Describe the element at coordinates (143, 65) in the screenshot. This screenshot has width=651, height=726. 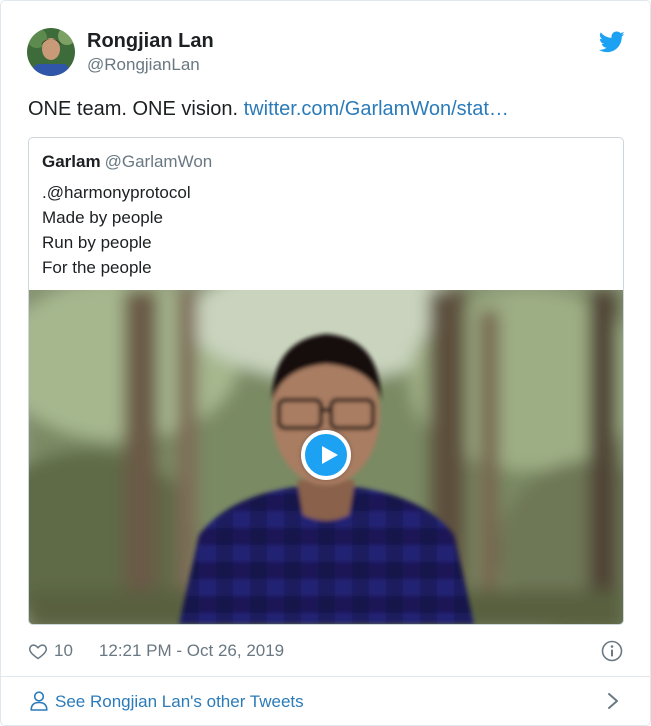
I see `author-handle: @RongjianLan` at that location.